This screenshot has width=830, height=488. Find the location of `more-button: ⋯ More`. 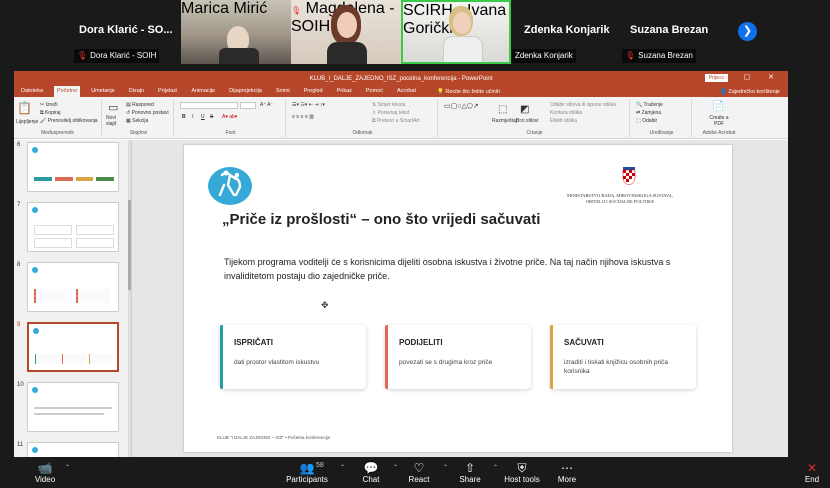

more-button: ⋯ More is located at coordinates (567, 473).